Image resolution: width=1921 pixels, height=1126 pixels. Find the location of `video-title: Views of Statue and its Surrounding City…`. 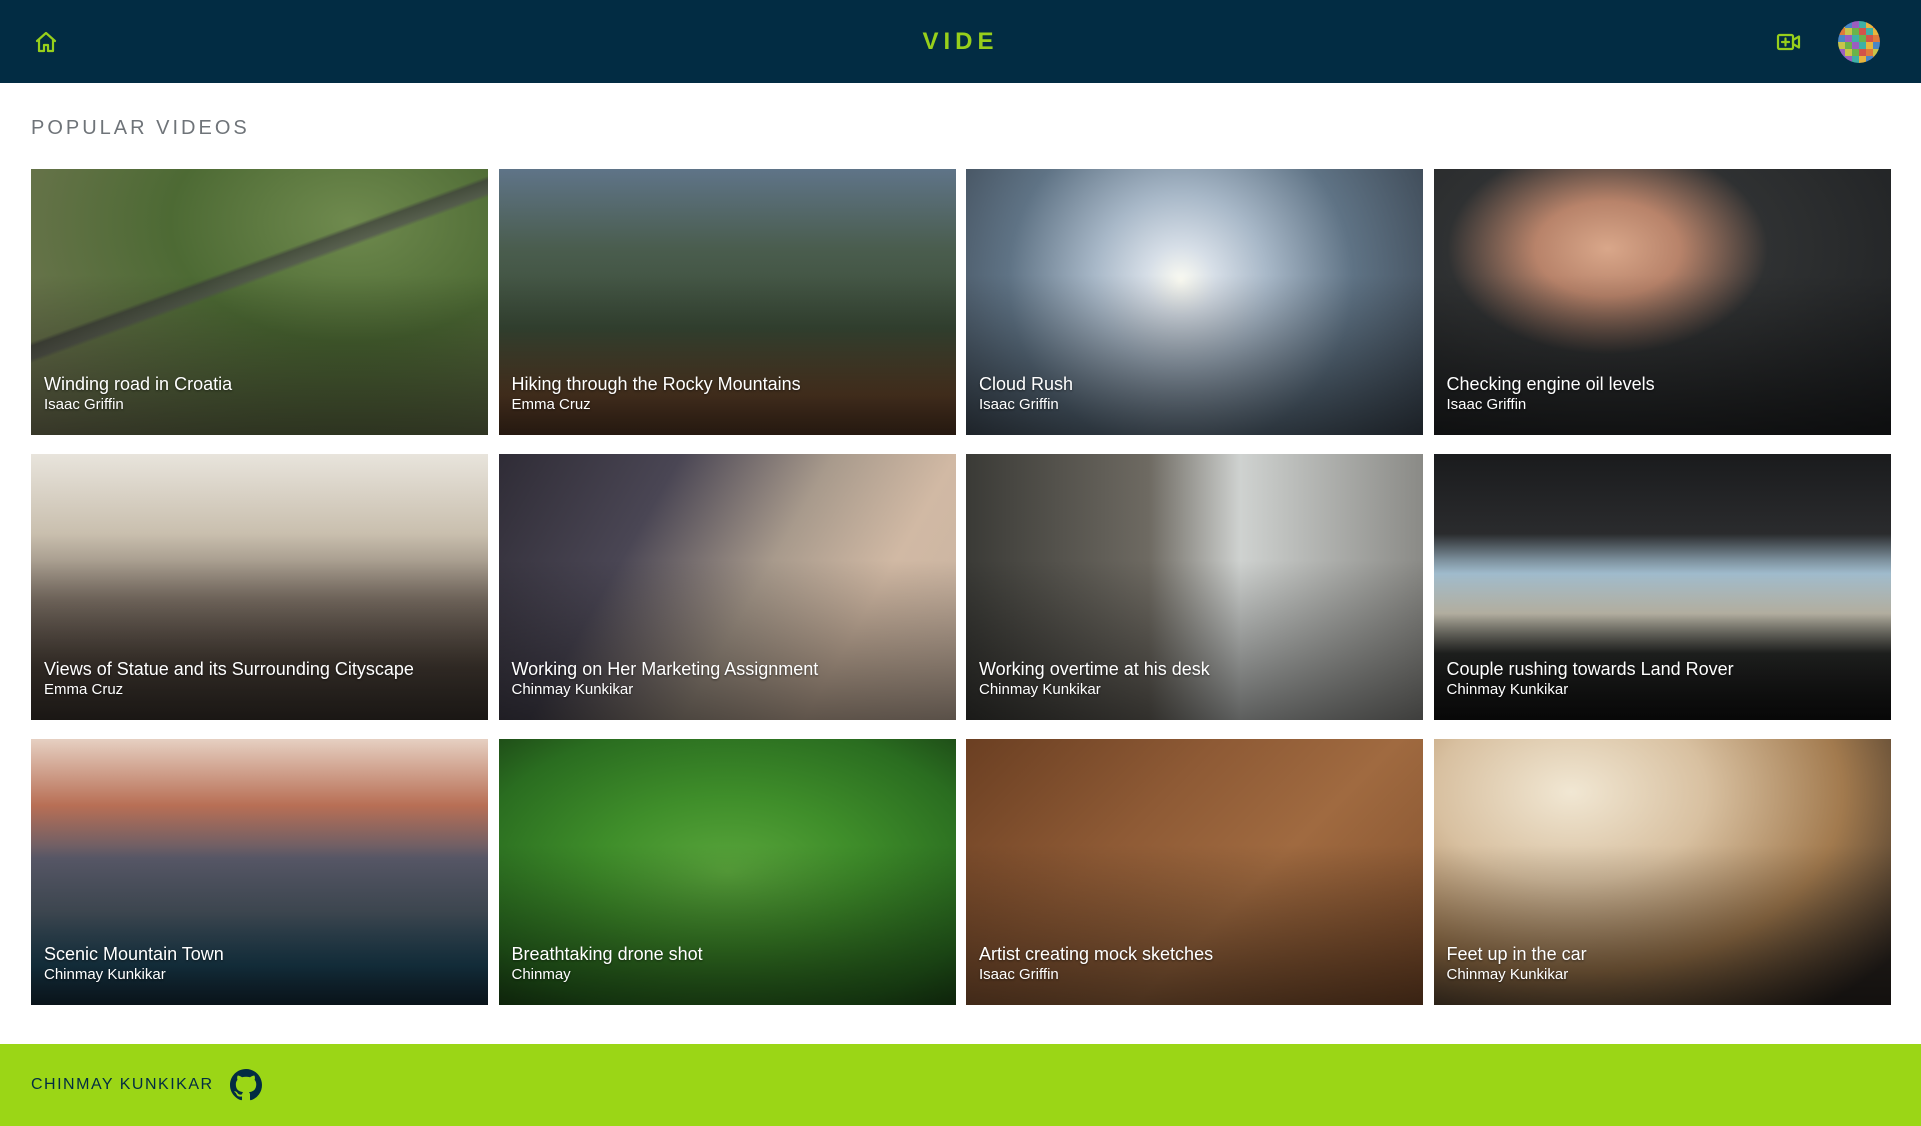

video-title: Views of Statue and its Surrounding City… is located at coordinates (229, 669).